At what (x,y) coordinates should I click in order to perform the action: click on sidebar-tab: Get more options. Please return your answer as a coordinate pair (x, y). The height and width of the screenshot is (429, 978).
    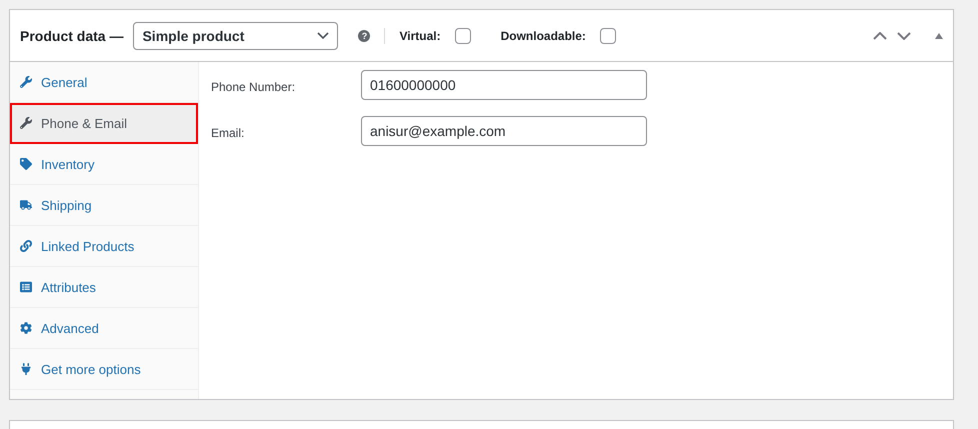
    Looking at the image, I should click on (104, 369).